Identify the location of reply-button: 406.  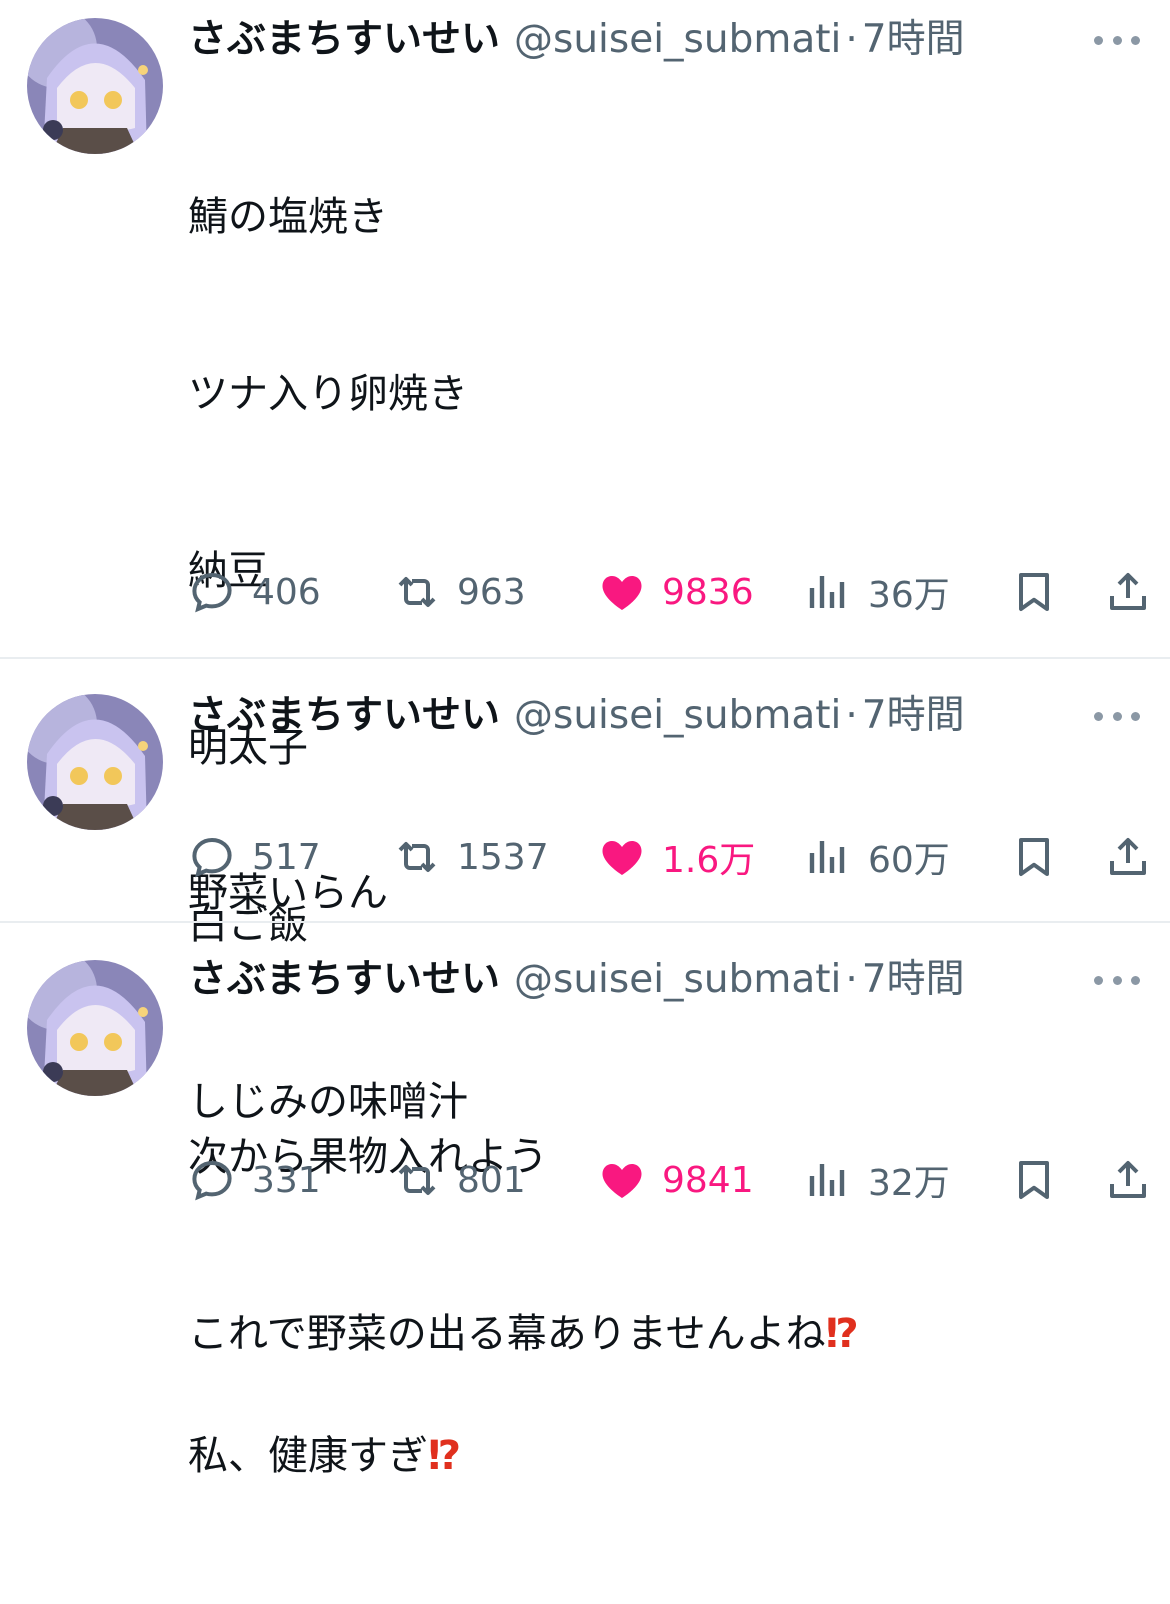
(254, 592).